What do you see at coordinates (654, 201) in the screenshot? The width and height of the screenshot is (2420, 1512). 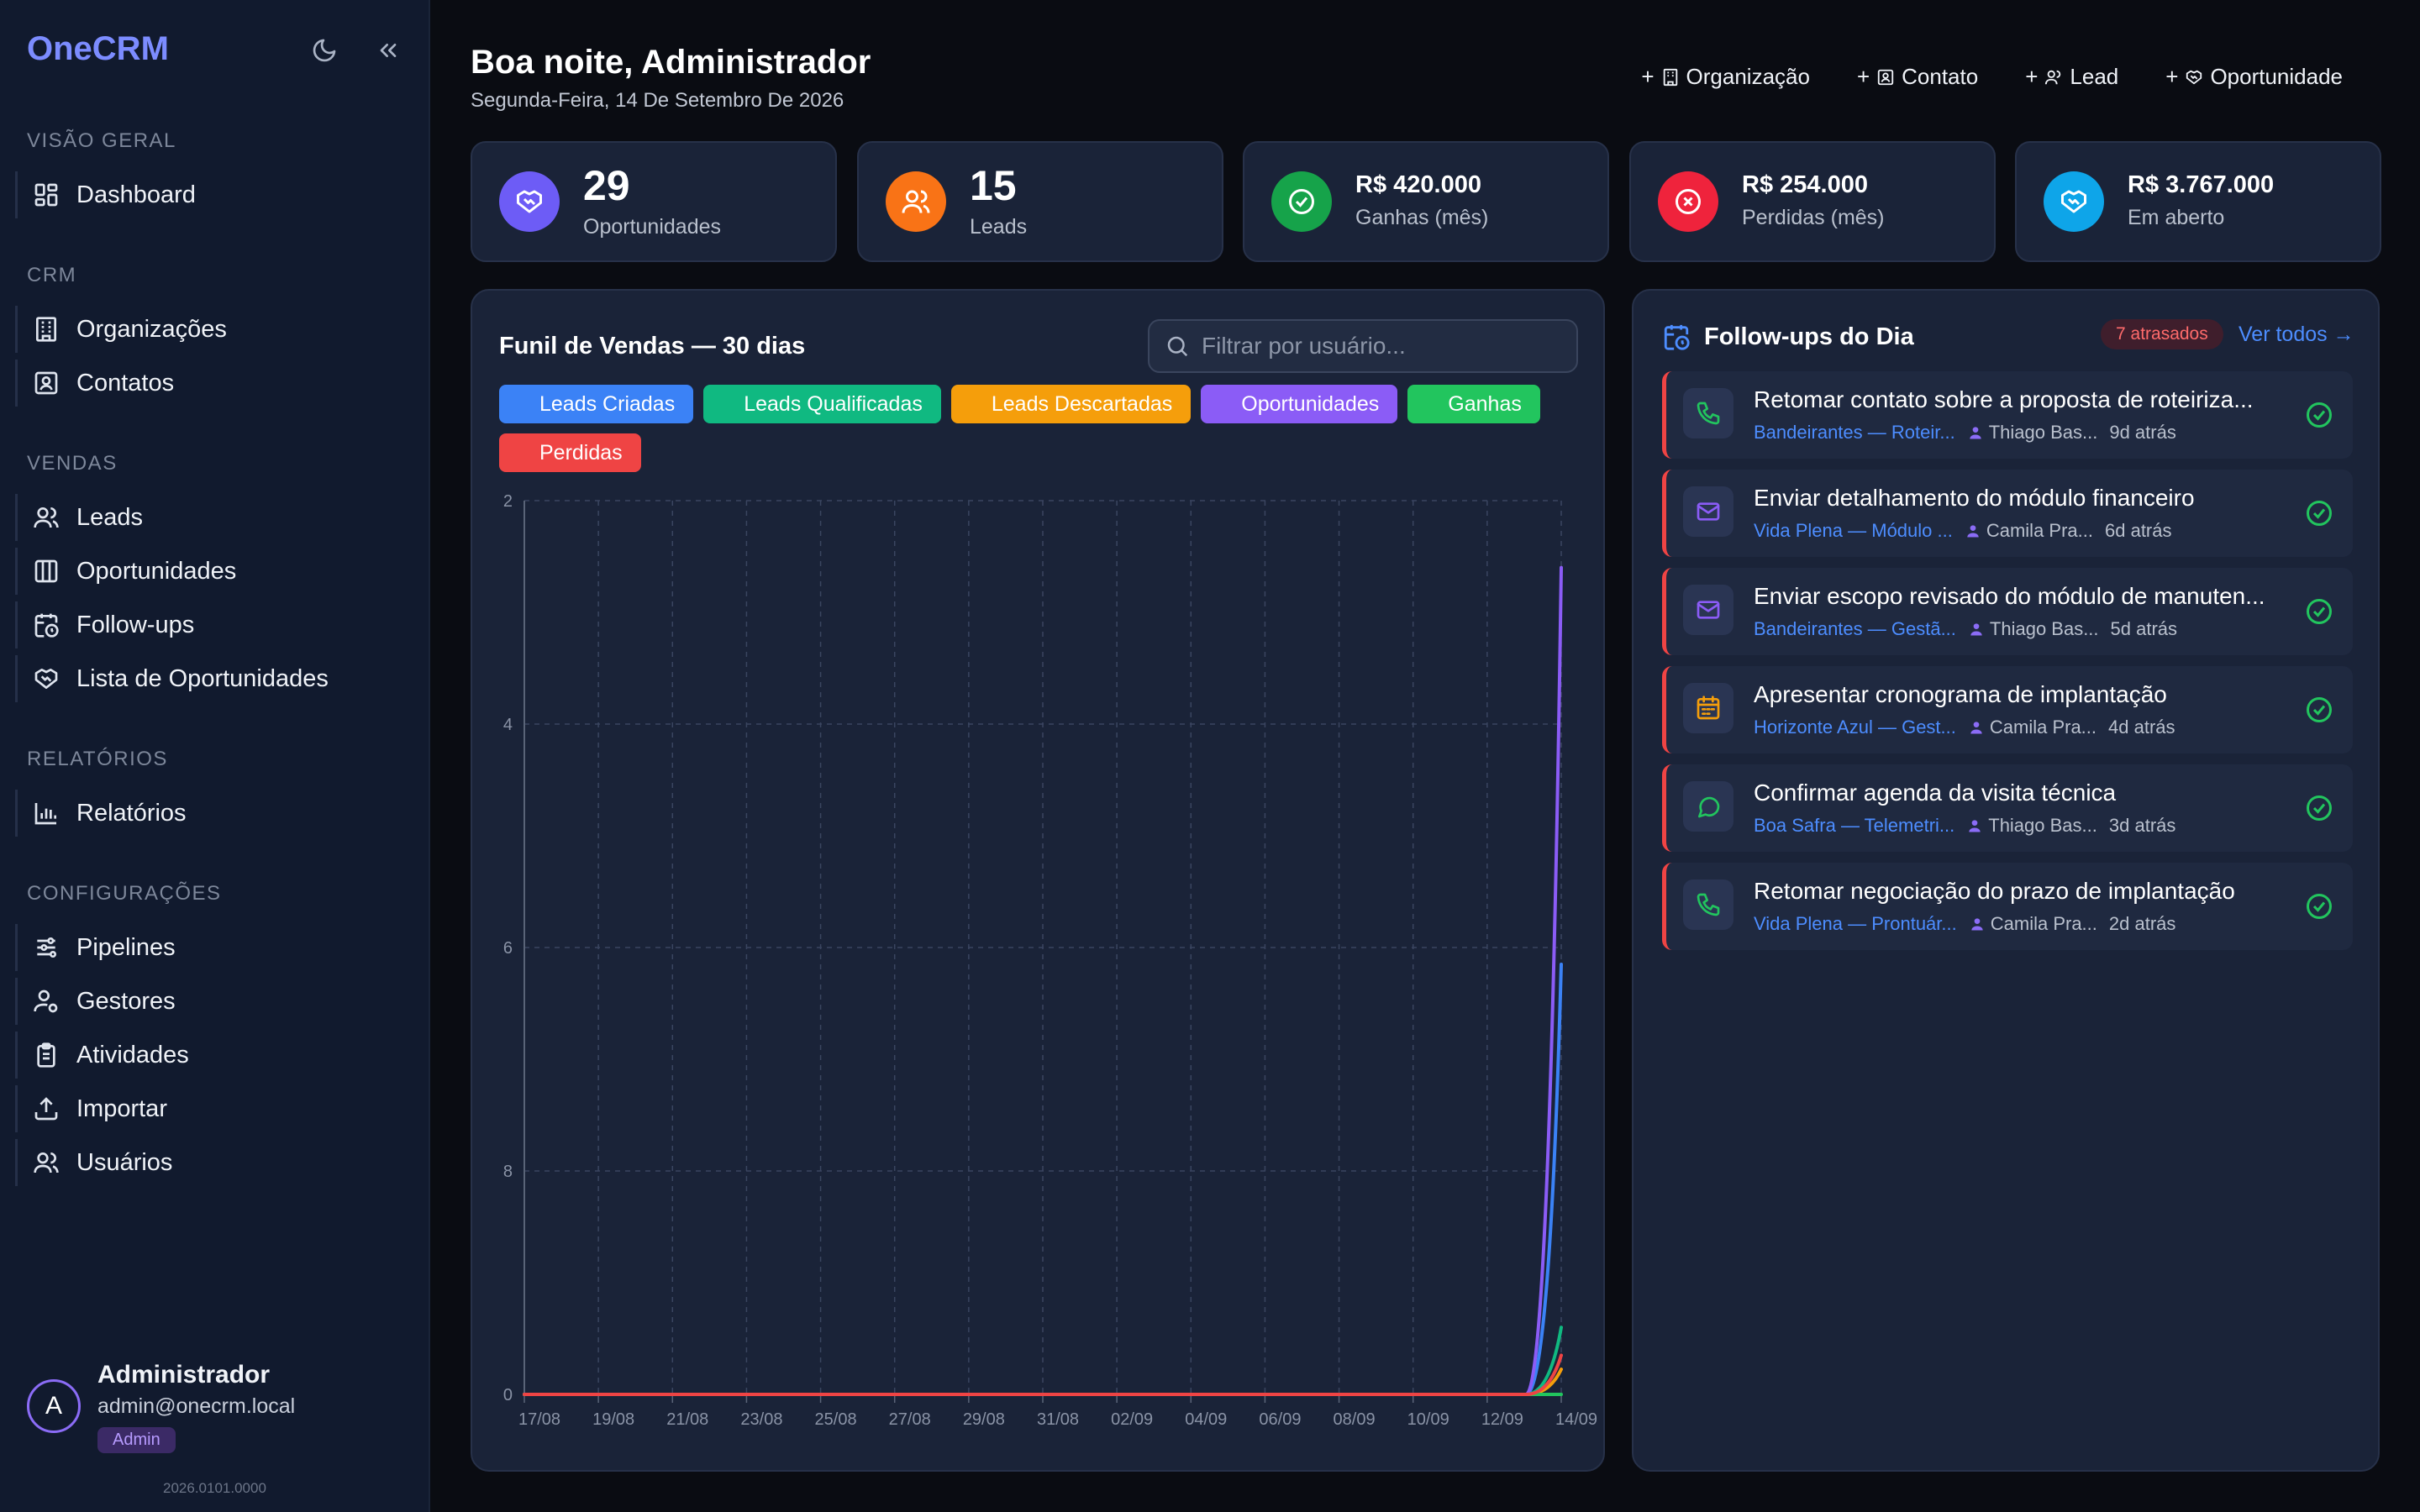 I see `kpi-oportunidades: 29 Oportunidades` at bounding box center [654, 201].